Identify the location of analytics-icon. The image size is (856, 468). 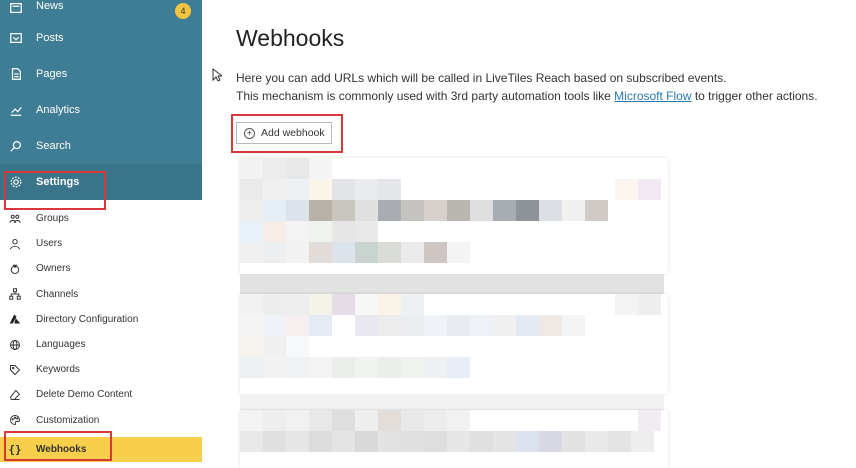
(16, 110).